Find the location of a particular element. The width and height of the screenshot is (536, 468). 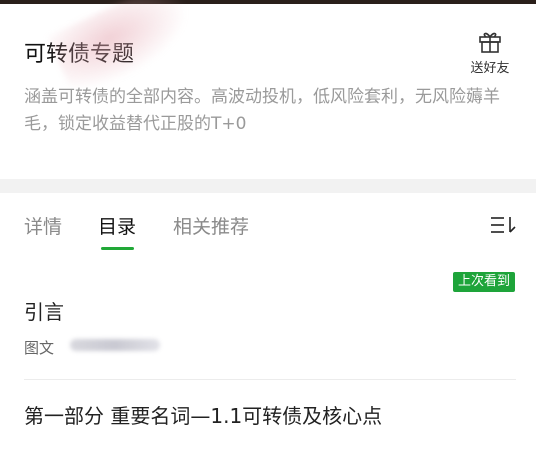

catalog-item-title: 第一部分 重要名词—1.1可转债及核心点 is located at coordinates (204, 416).